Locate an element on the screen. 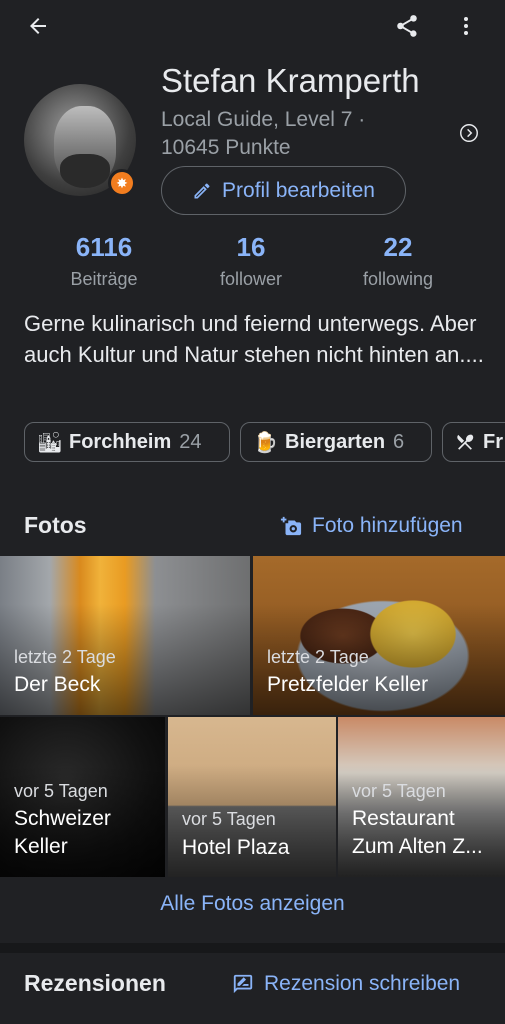 This screenshot has height=1024, width=505. photo-place: Pretzfelder Keller is located at coordinates (348, 684).